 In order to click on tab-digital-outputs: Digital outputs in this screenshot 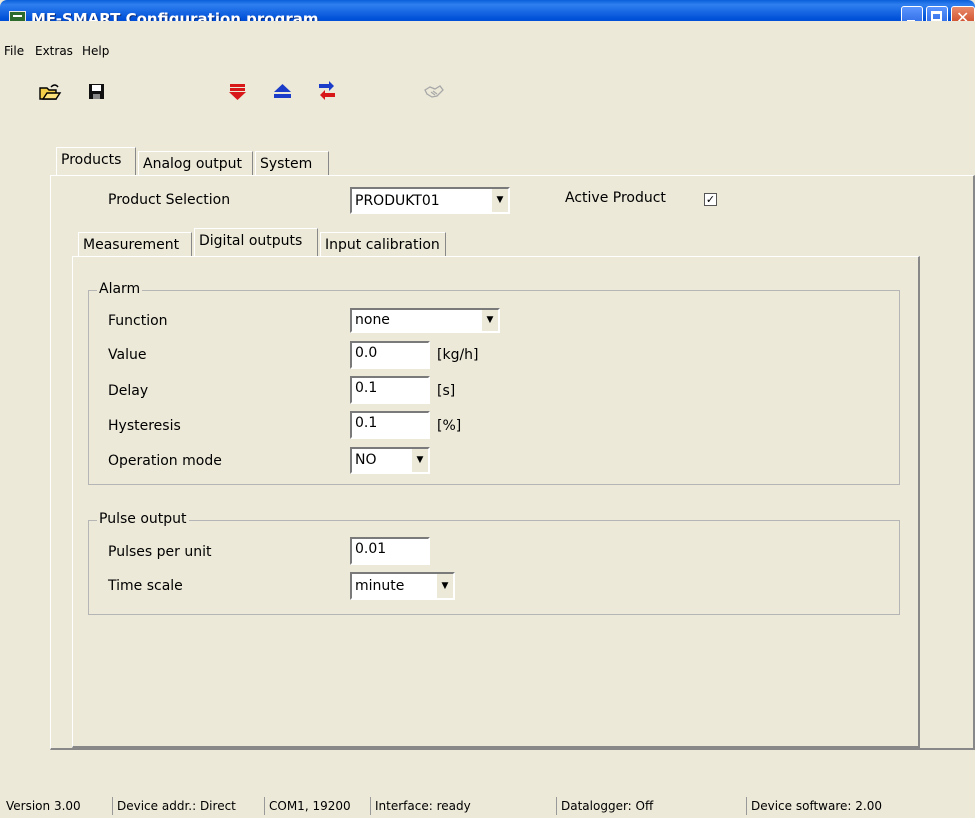, I will do `click(256, 242)`.